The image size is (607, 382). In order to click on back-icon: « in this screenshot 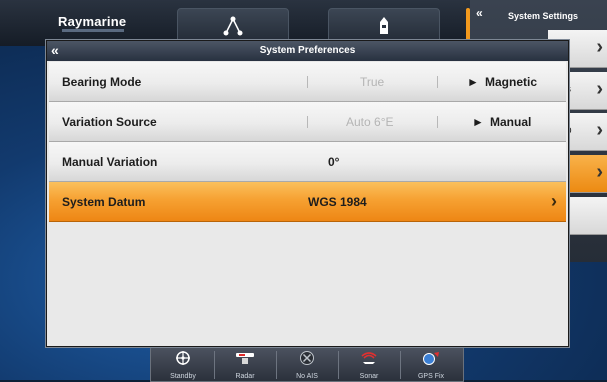, I will do `click(479, 13)`.